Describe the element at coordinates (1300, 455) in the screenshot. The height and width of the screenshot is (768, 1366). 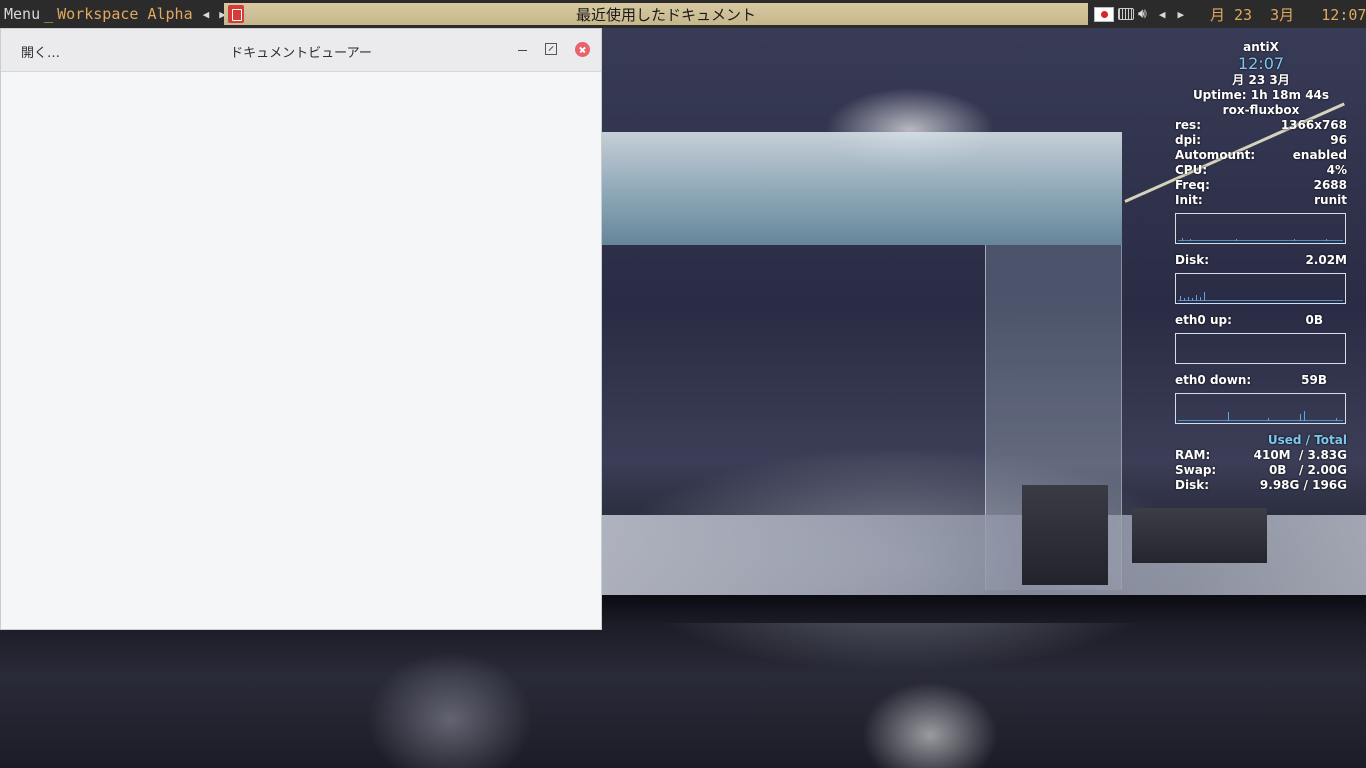
I see `memory-value: 410M / 3.83G` at that location.